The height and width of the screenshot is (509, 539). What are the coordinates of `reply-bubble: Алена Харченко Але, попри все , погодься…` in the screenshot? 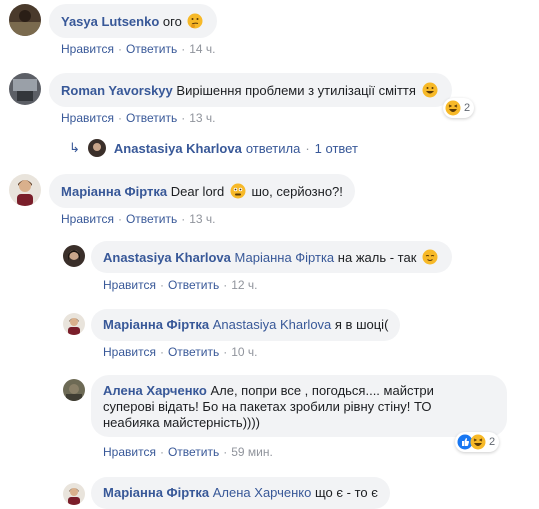 It's located at (299, 406).